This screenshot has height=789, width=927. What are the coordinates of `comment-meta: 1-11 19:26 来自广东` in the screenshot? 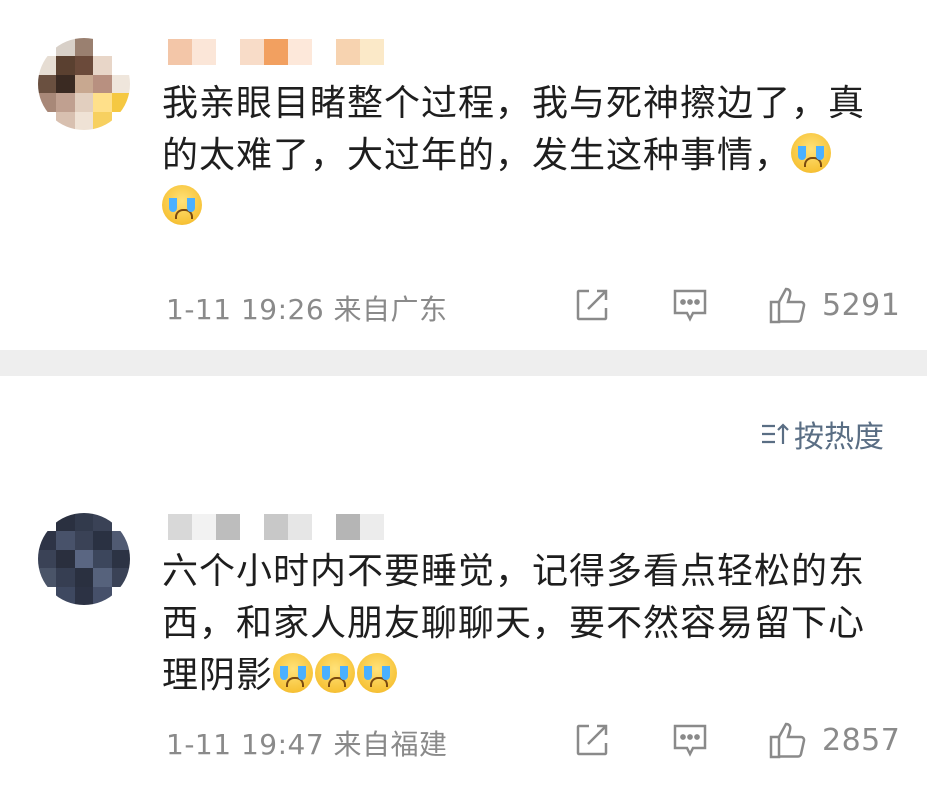 It's located at (307, 308).